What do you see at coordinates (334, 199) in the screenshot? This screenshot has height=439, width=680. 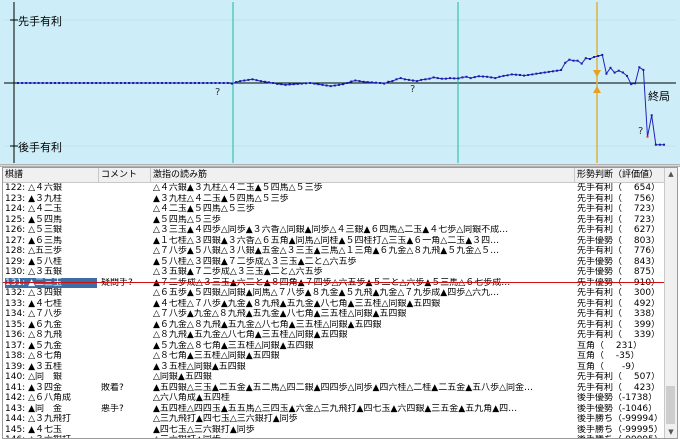 I see `table-row: 123: ▲３九柱 ▲３九柱△４二玉▲５四馬△５三歩 先手有利（ 756）` at bounding box center [334, 199].